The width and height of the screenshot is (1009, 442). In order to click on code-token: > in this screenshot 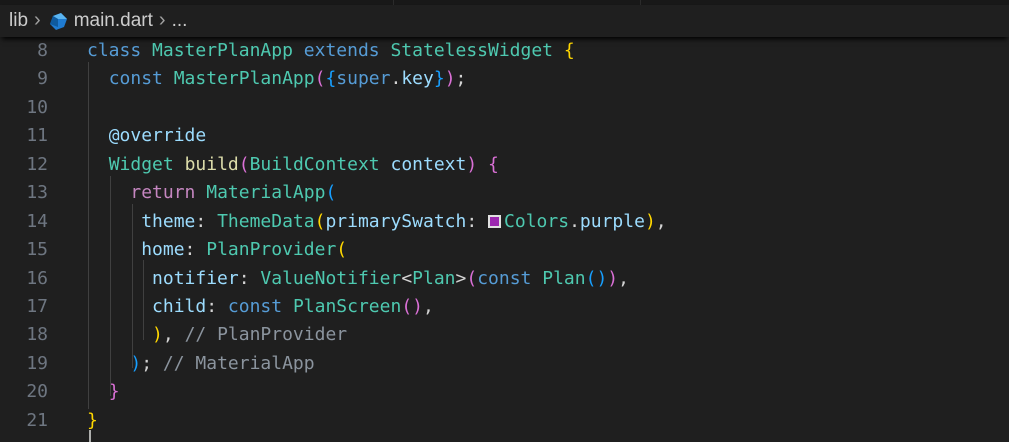, I will do `click(461, 278)`.